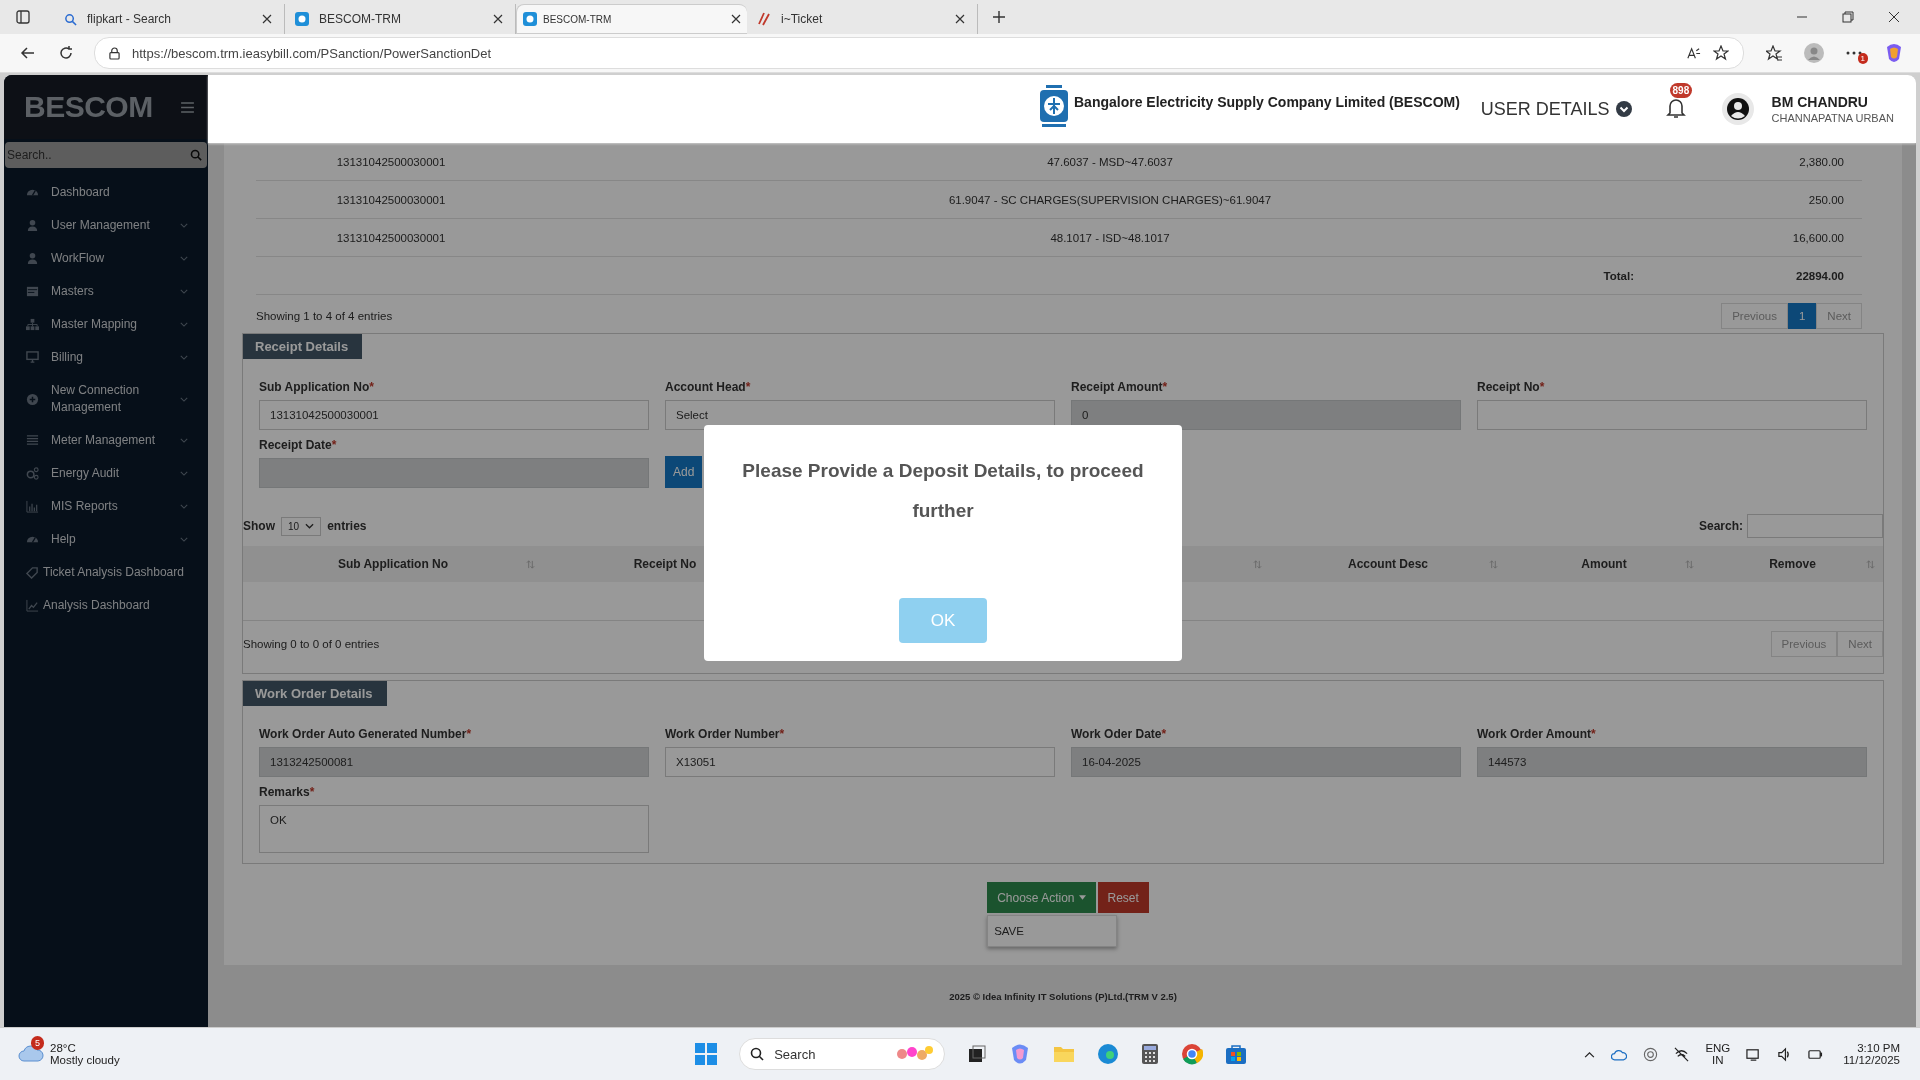  Describe the element at coordinates (311, 644) in the screenshot. I see `entries-info: Showing 0 to 0 of 0 entries` at that location.